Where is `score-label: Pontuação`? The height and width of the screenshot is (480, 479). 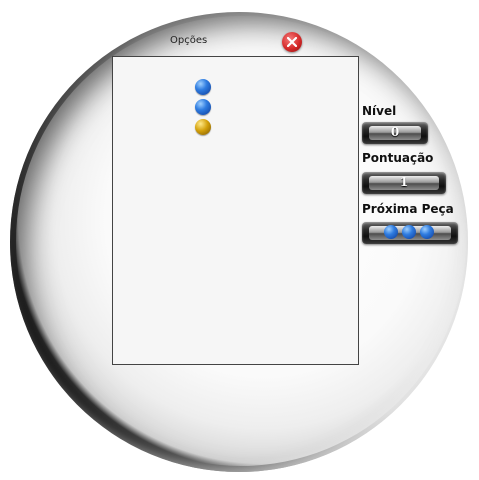
score-label: Pontuação is located at coordinates (398, 158).